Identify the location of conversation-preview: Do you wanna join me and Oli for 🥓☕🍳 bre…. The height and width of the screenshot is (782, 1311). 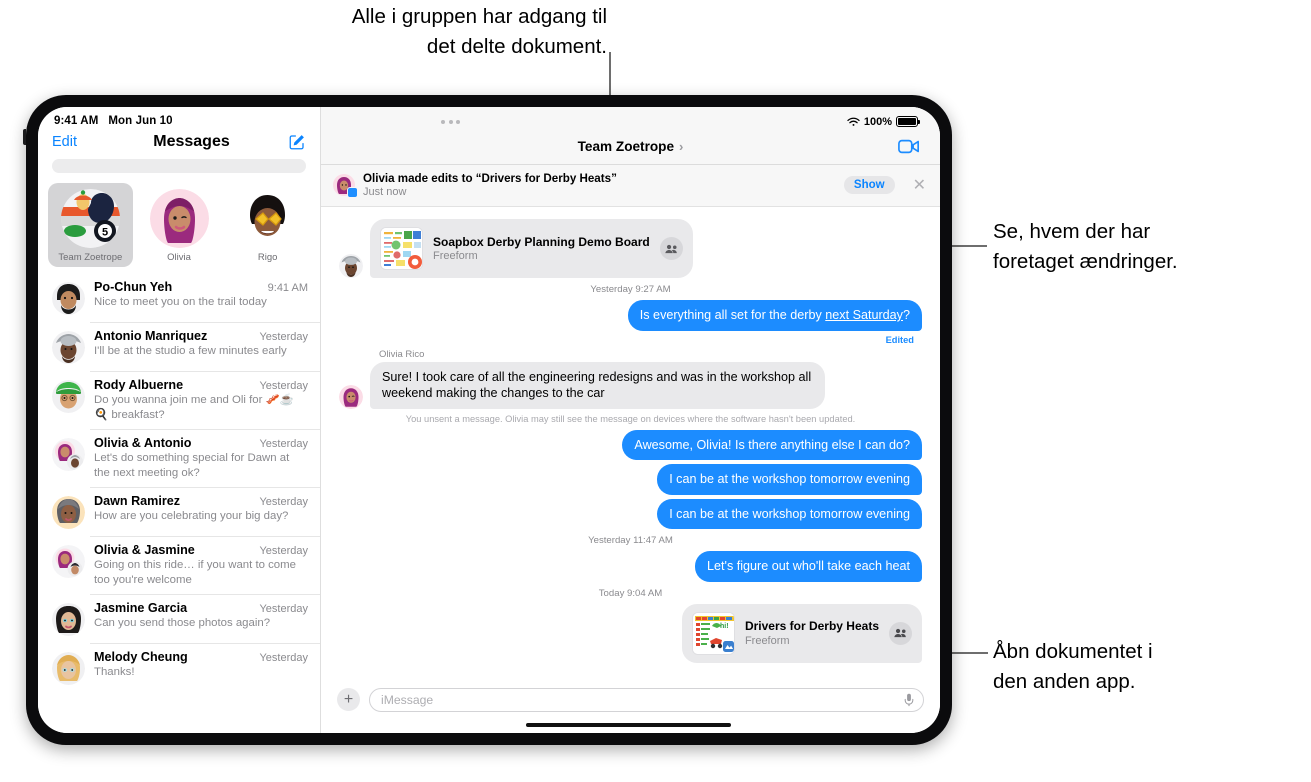
(194, 407).